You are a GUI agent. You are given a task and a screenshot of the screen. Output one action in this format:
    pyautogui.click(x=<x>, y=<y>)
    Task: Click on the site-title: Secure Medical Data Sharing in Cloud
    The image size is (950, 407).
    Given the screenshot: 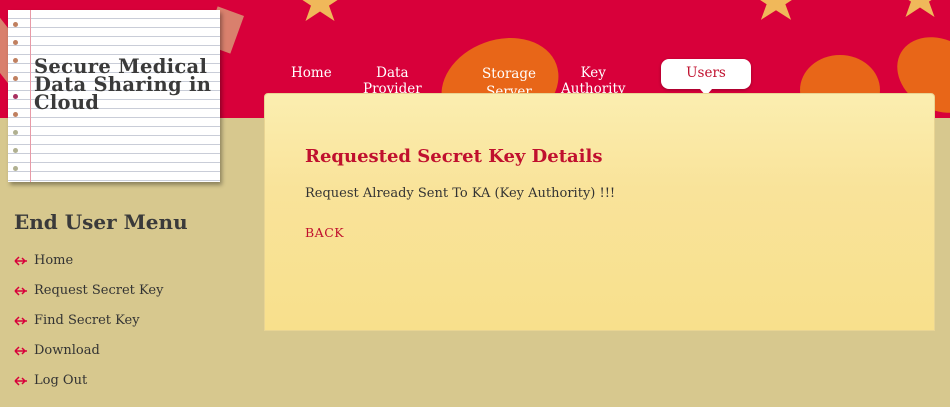 What is the action you would take?
    pyautogui.click(x=123, y=84)
    